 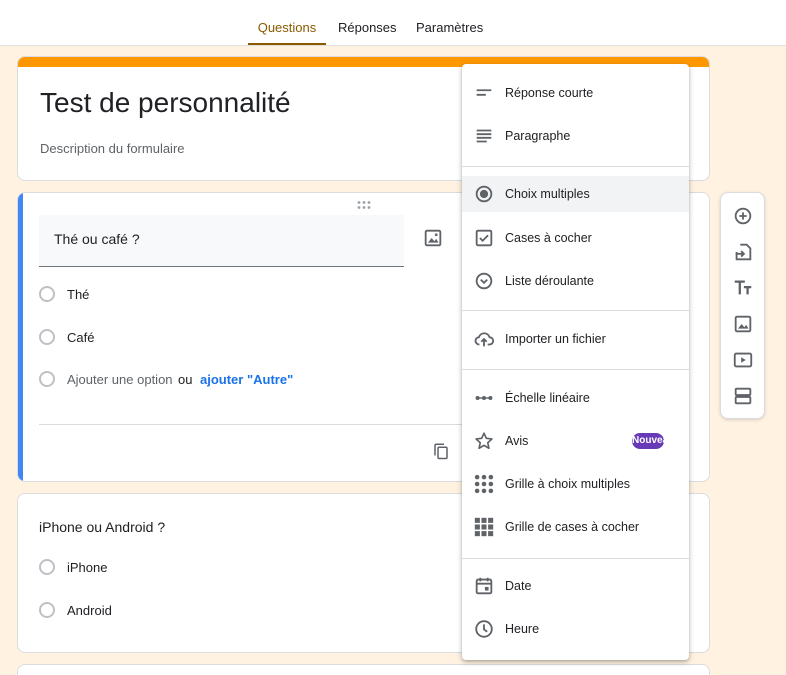 I want to click on menu-item-date: Date, so click(x=575, y=586).